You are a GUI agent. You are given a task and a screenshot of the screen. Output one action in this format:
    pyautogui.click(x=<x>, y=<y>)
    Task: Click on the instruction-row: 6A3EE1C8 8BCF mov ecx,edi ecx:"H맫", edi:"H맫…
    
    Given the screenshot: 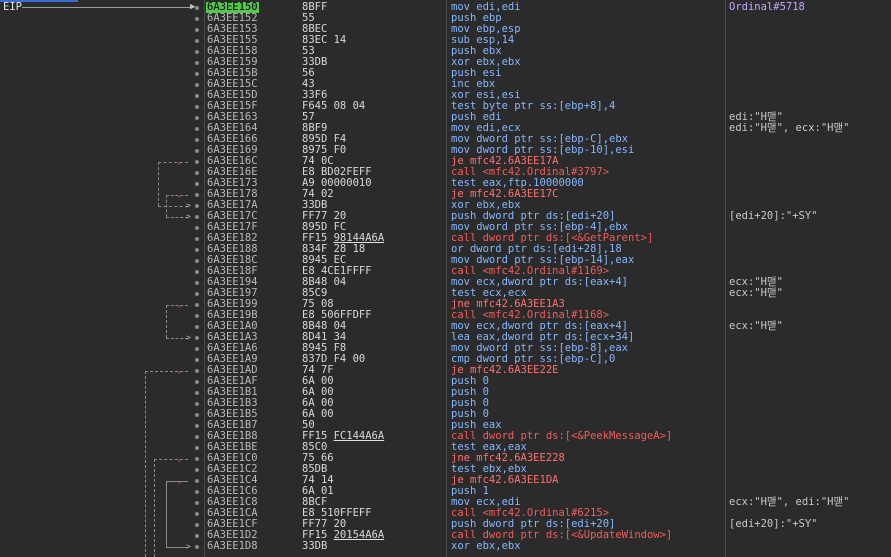 What is the action you would take?
    pyautogui.click(x=445, y=502)
    